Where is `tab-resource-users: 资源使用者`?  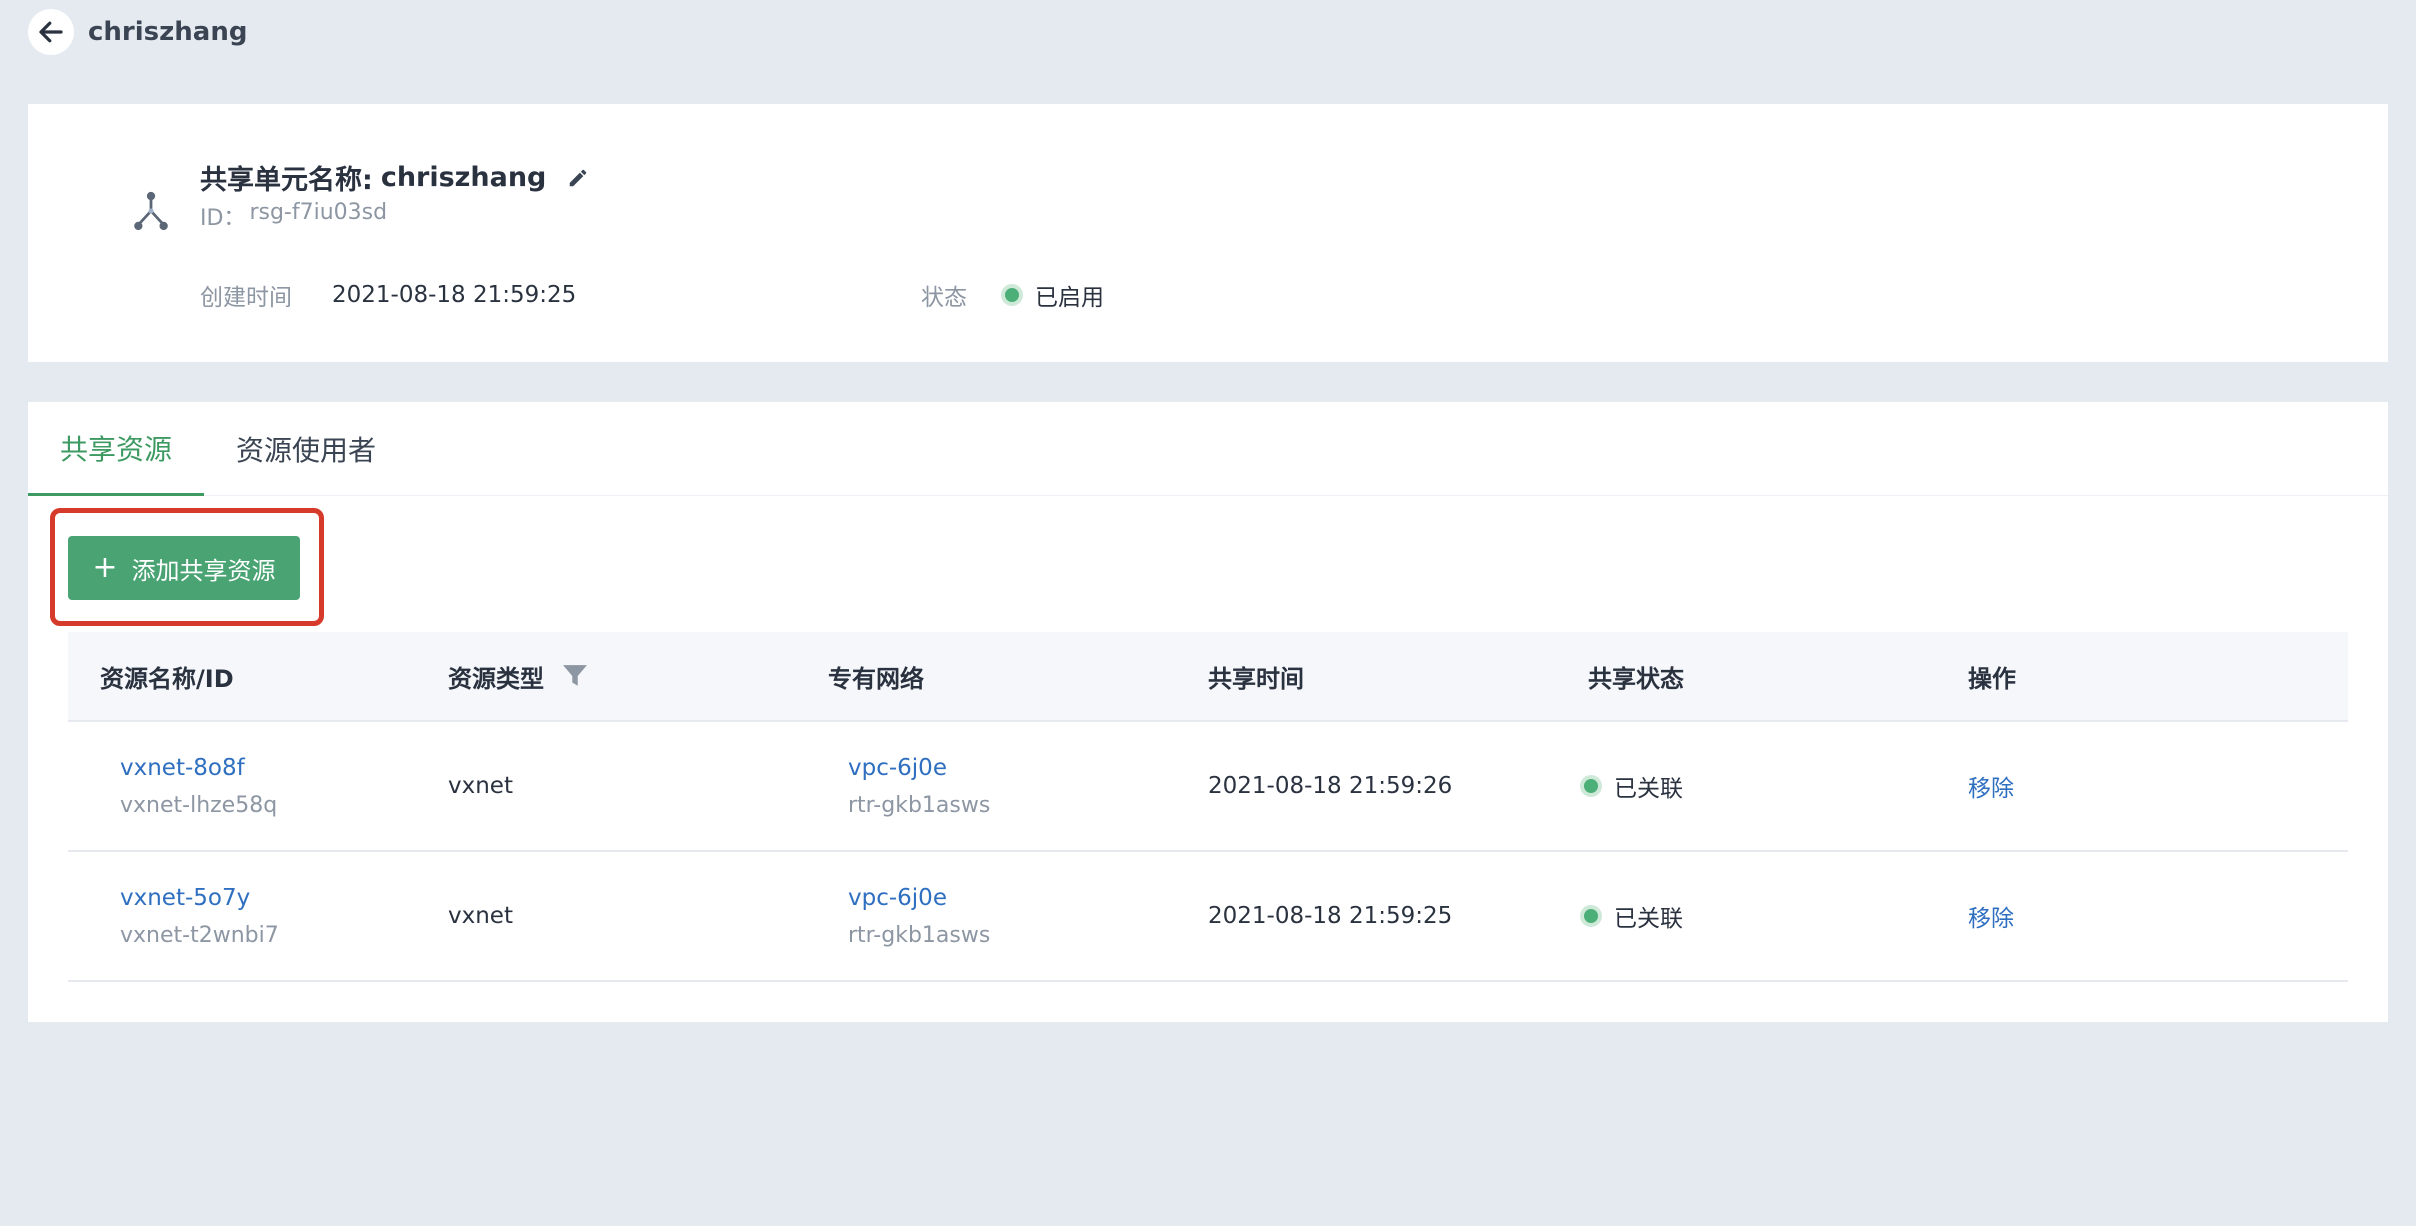 tab-resource-users: 资源使用者 is located at coordinates (306, 449).